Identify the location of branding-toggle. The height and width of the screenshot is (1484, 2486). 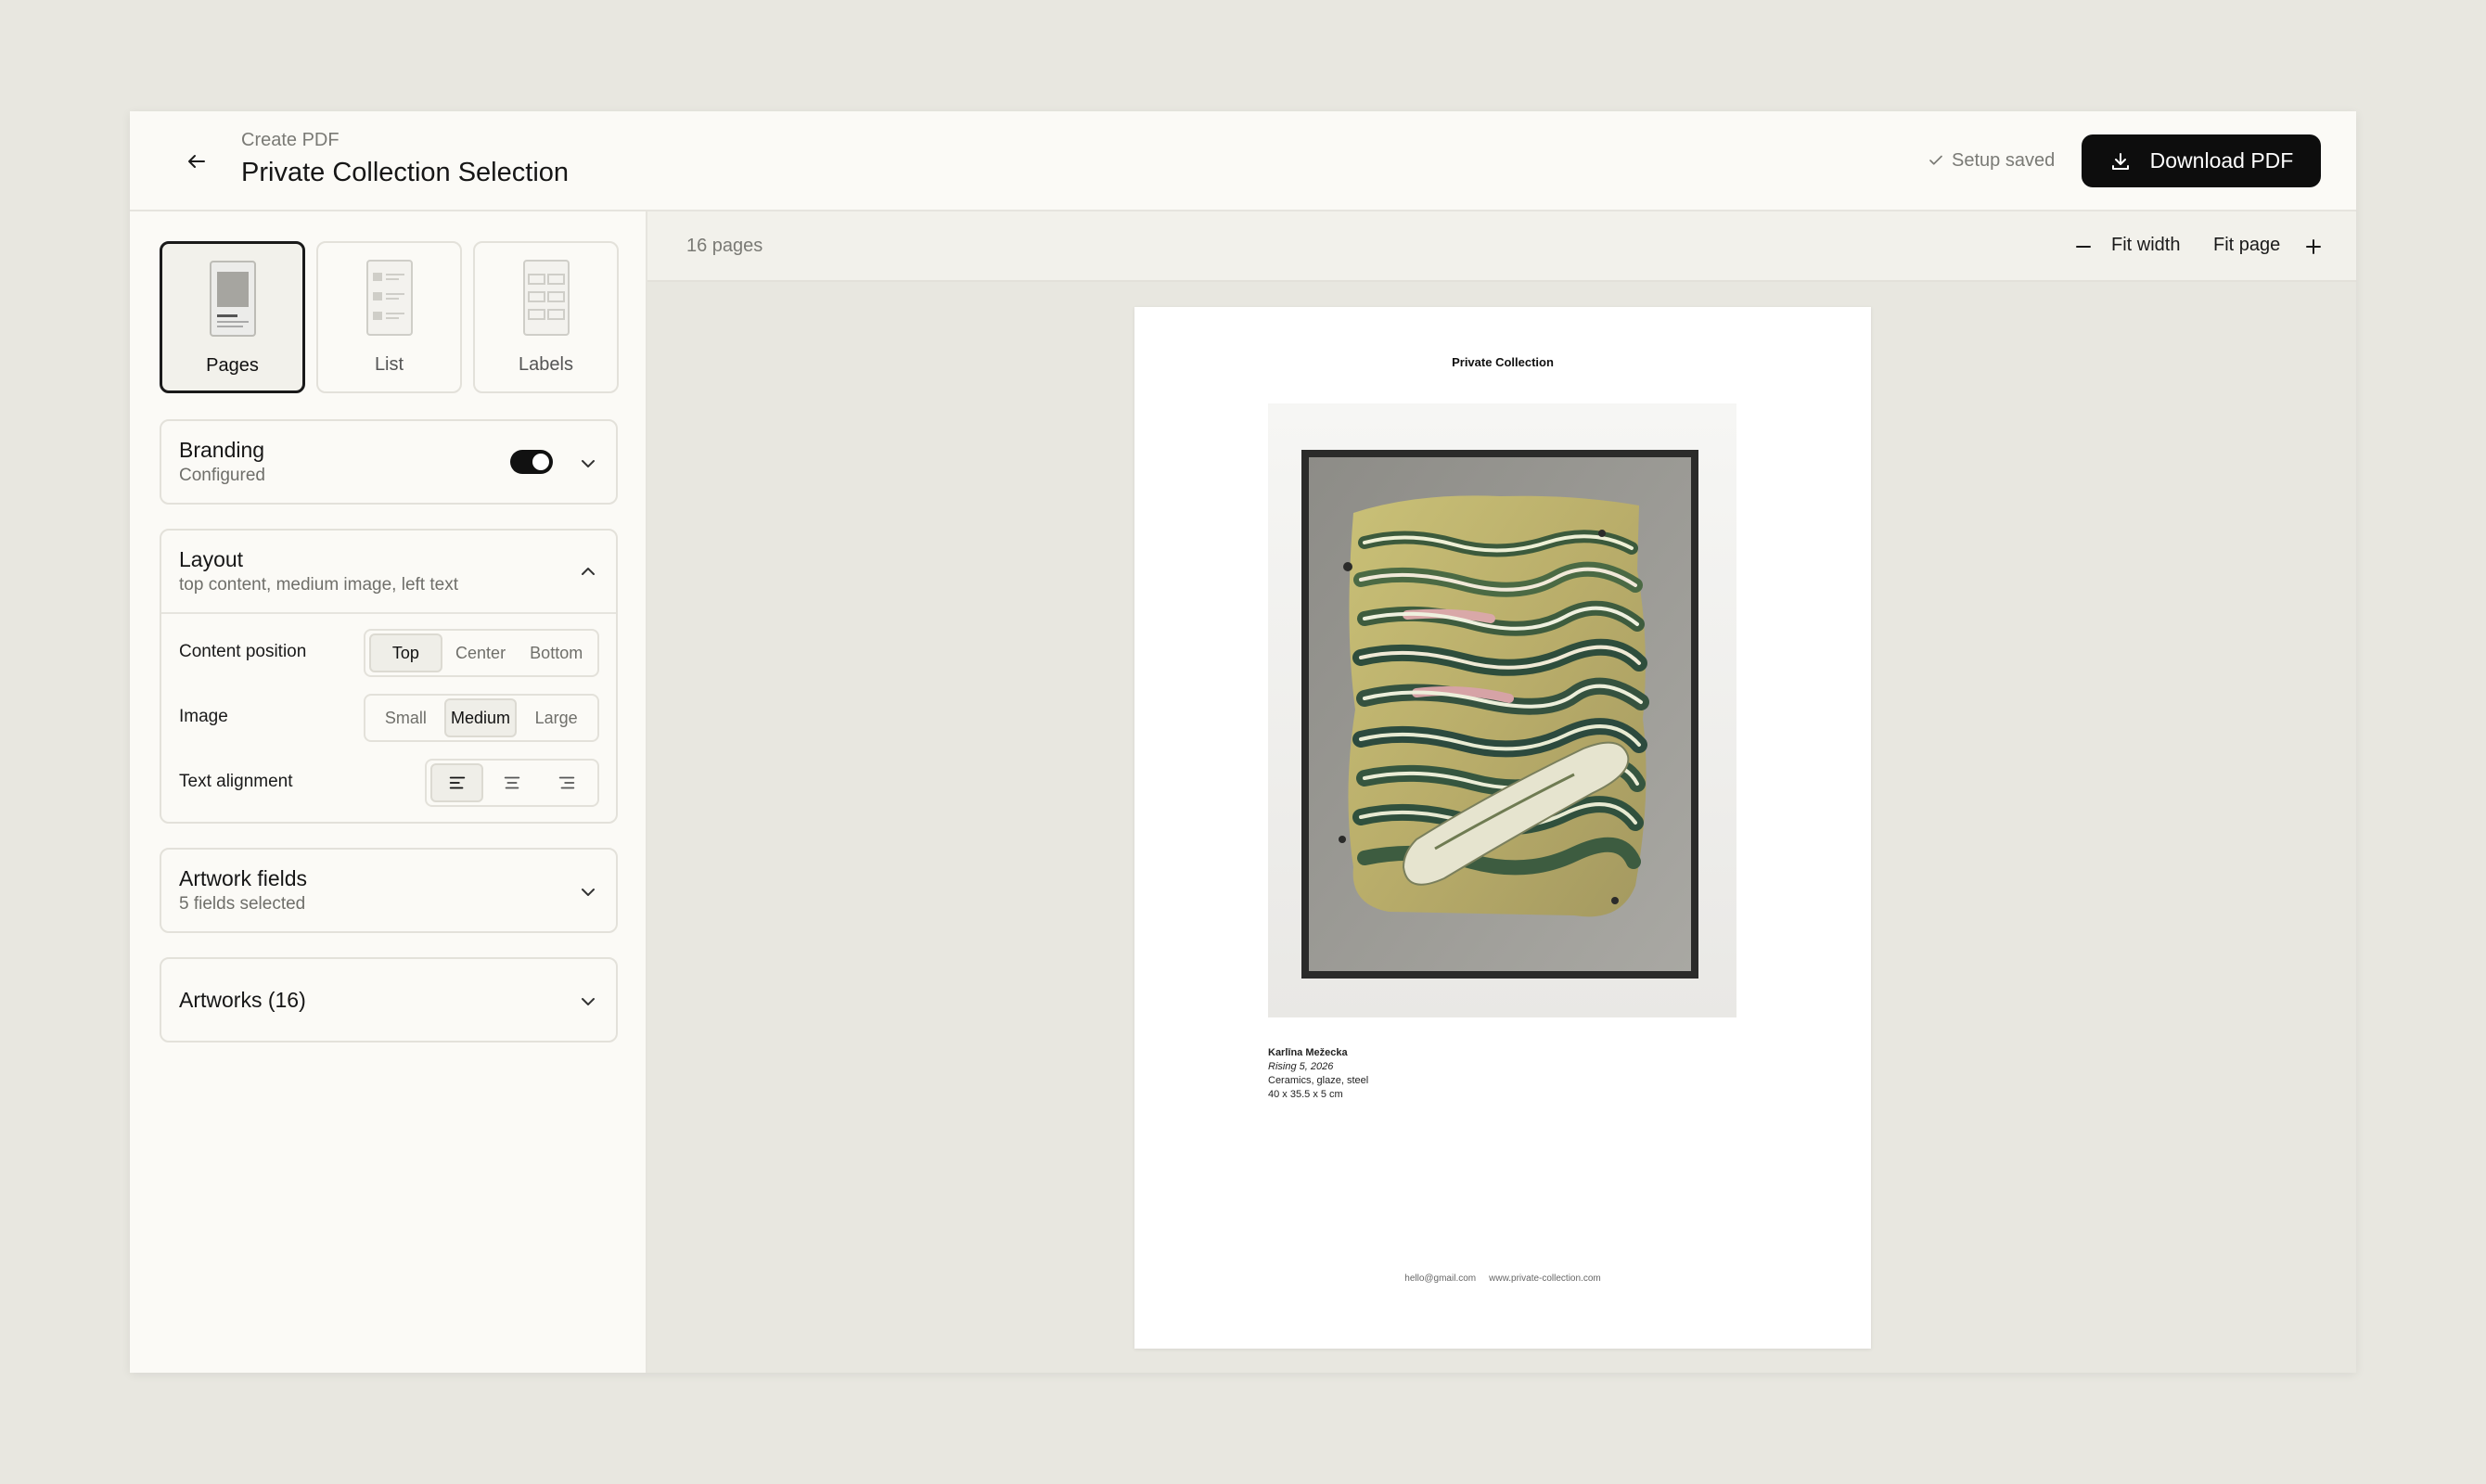
(531, 462).